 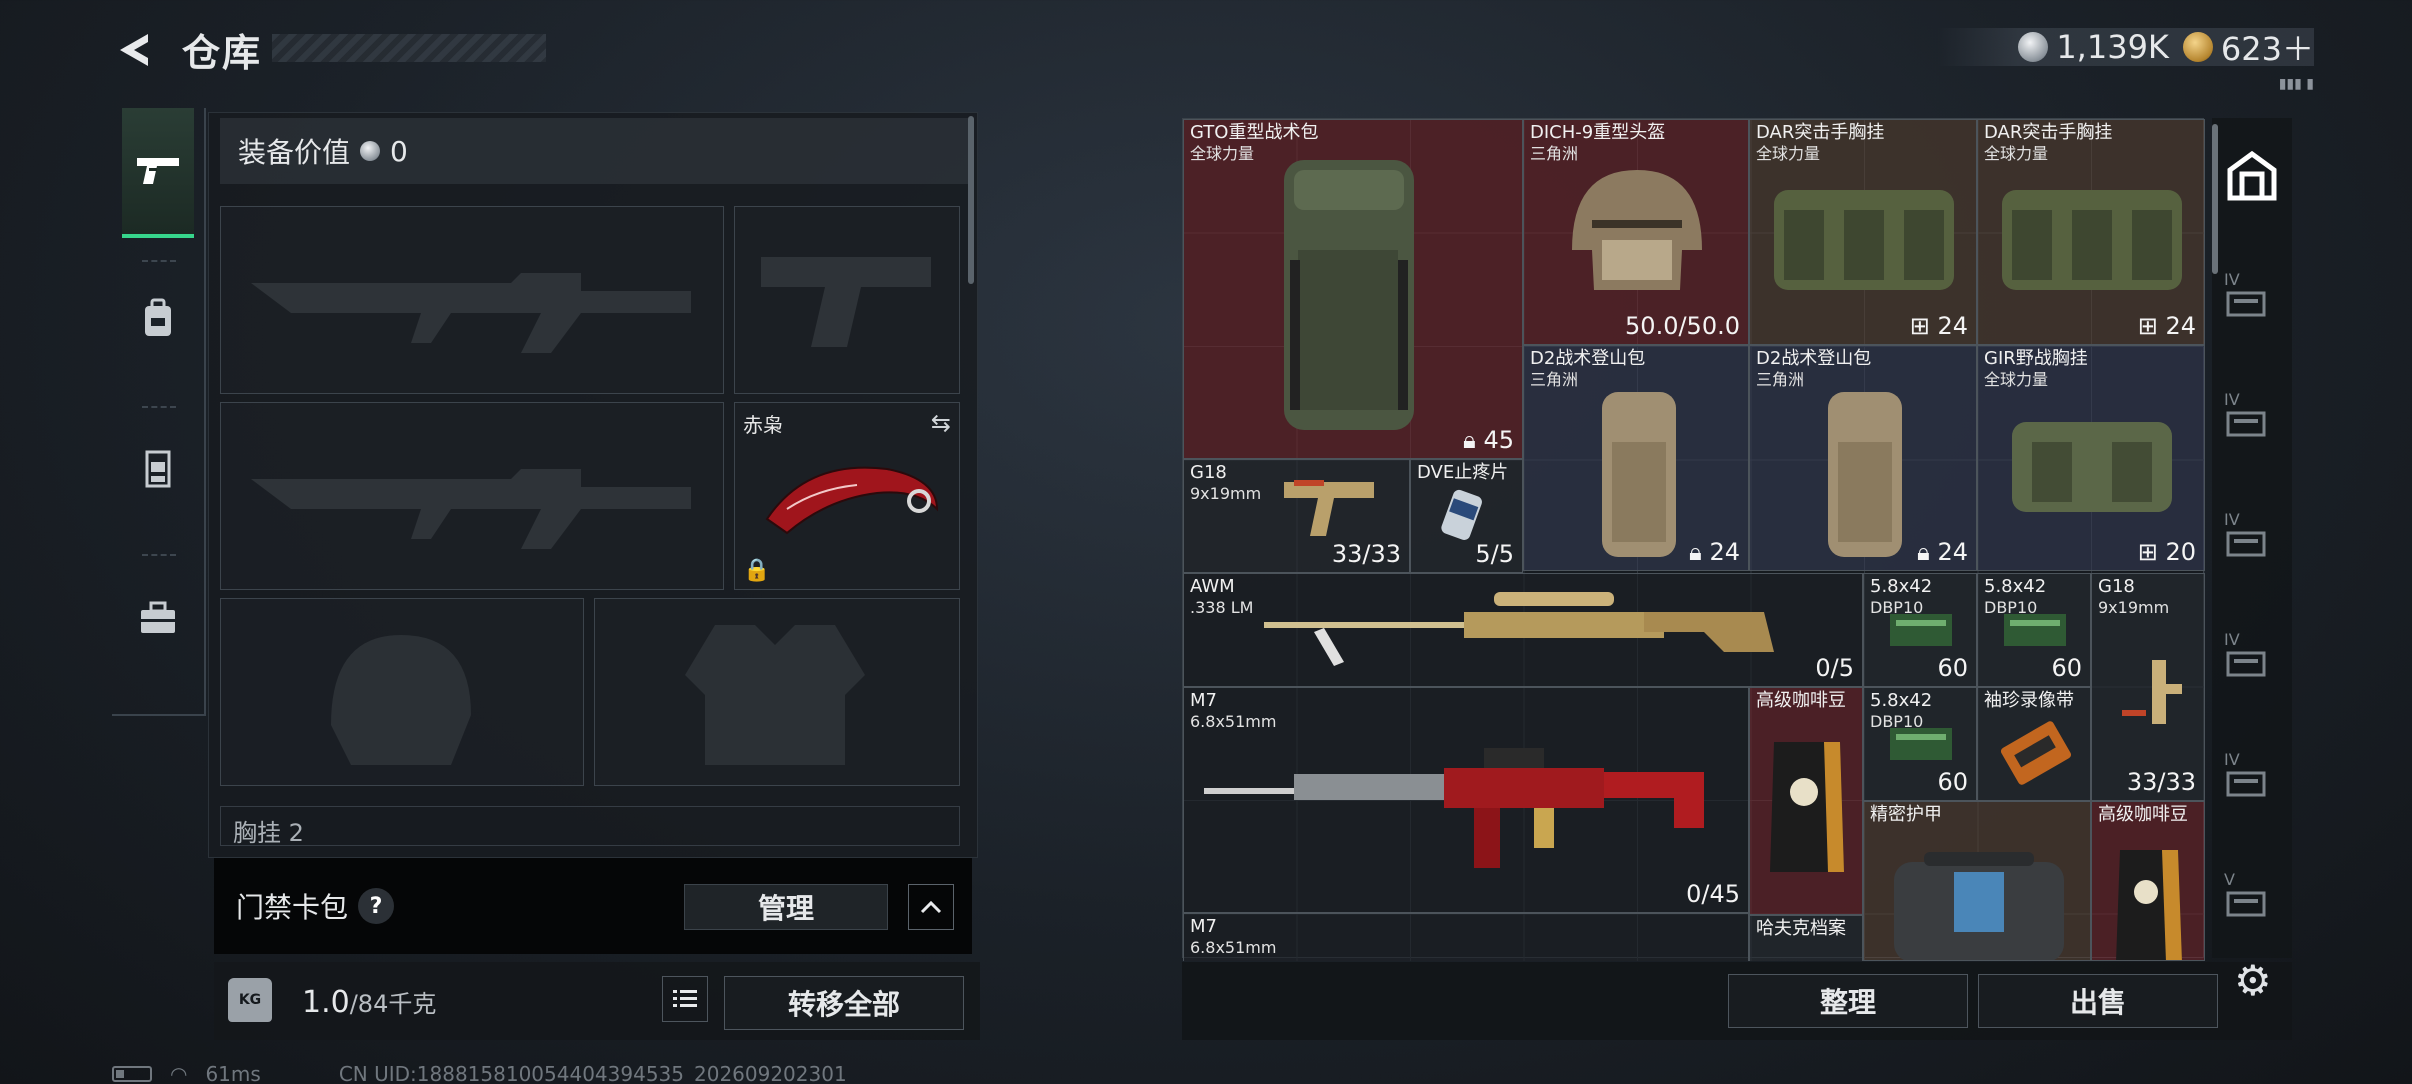 I want to click on inventory-item-dar-chest-rig-2: DAR突击手胸挂 全球力量 ⊞ 24, so click(x=2091, y=232).